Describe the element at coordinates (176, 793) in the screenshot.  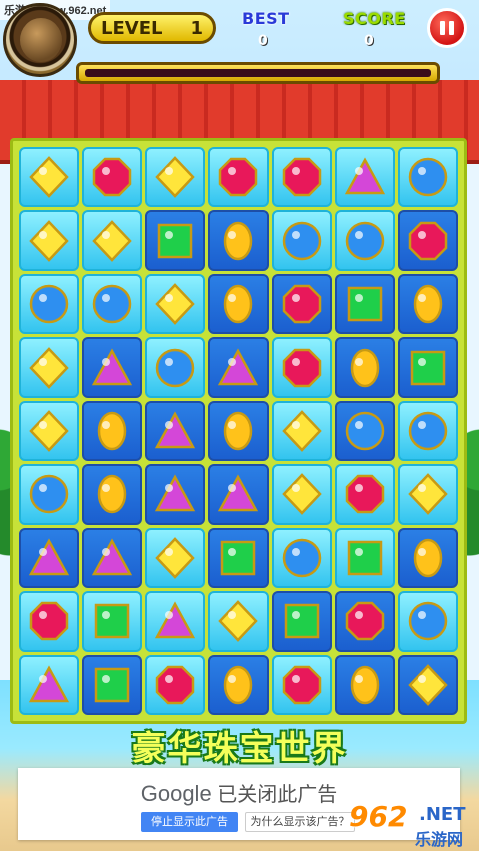
I see `google-logo: Google` at that location.